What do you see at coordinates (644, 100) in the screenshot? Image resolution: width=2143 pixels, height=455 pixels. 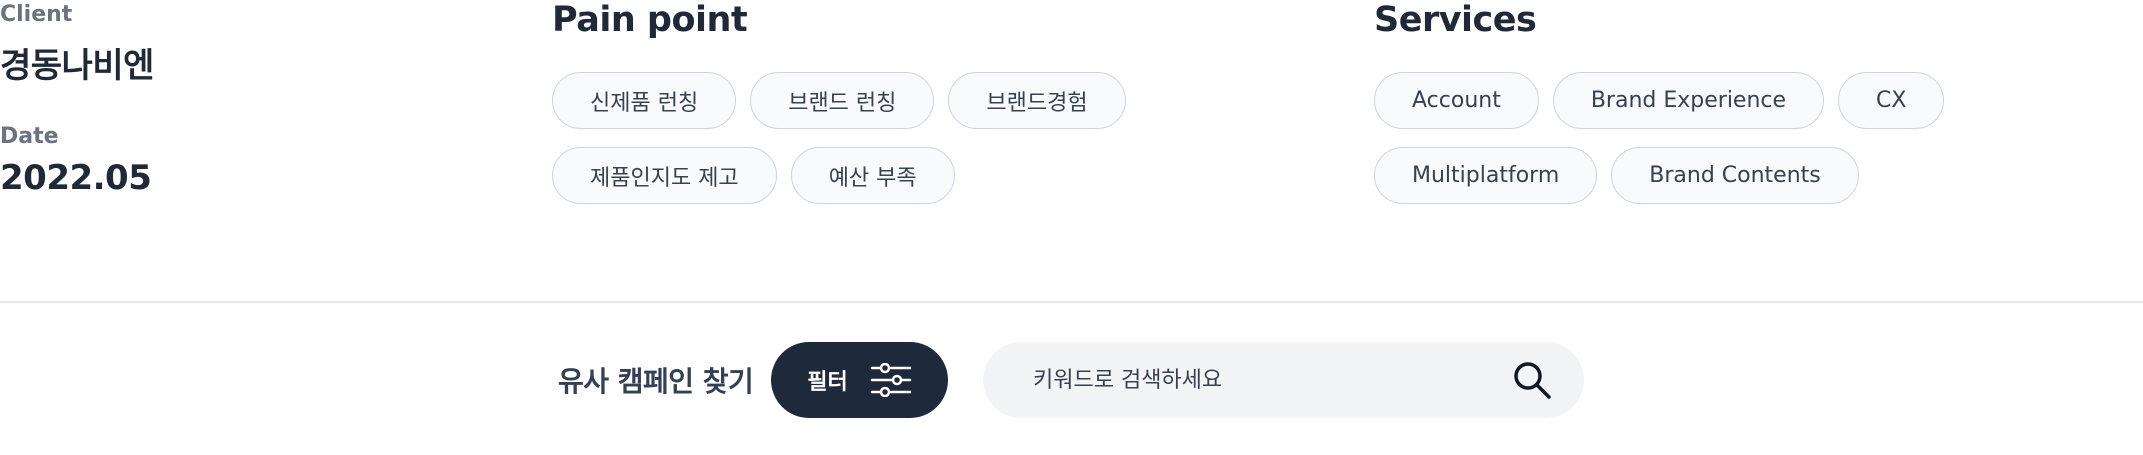 I see `pain-point-chip: 신제품 런칭` at bounding box center [644, 100].